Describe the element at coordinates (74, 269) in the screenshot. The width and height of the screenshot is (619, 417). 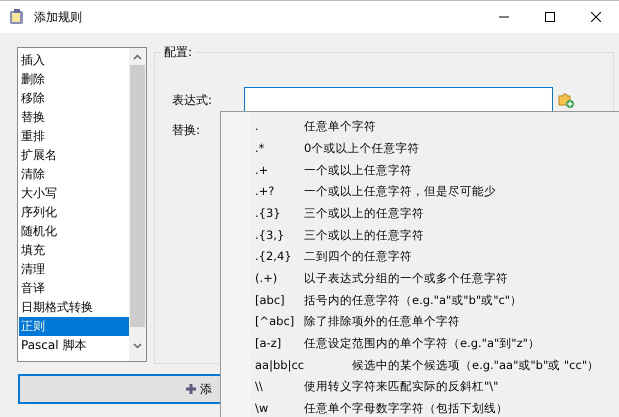
I see `rule-item: 清理` at that location.